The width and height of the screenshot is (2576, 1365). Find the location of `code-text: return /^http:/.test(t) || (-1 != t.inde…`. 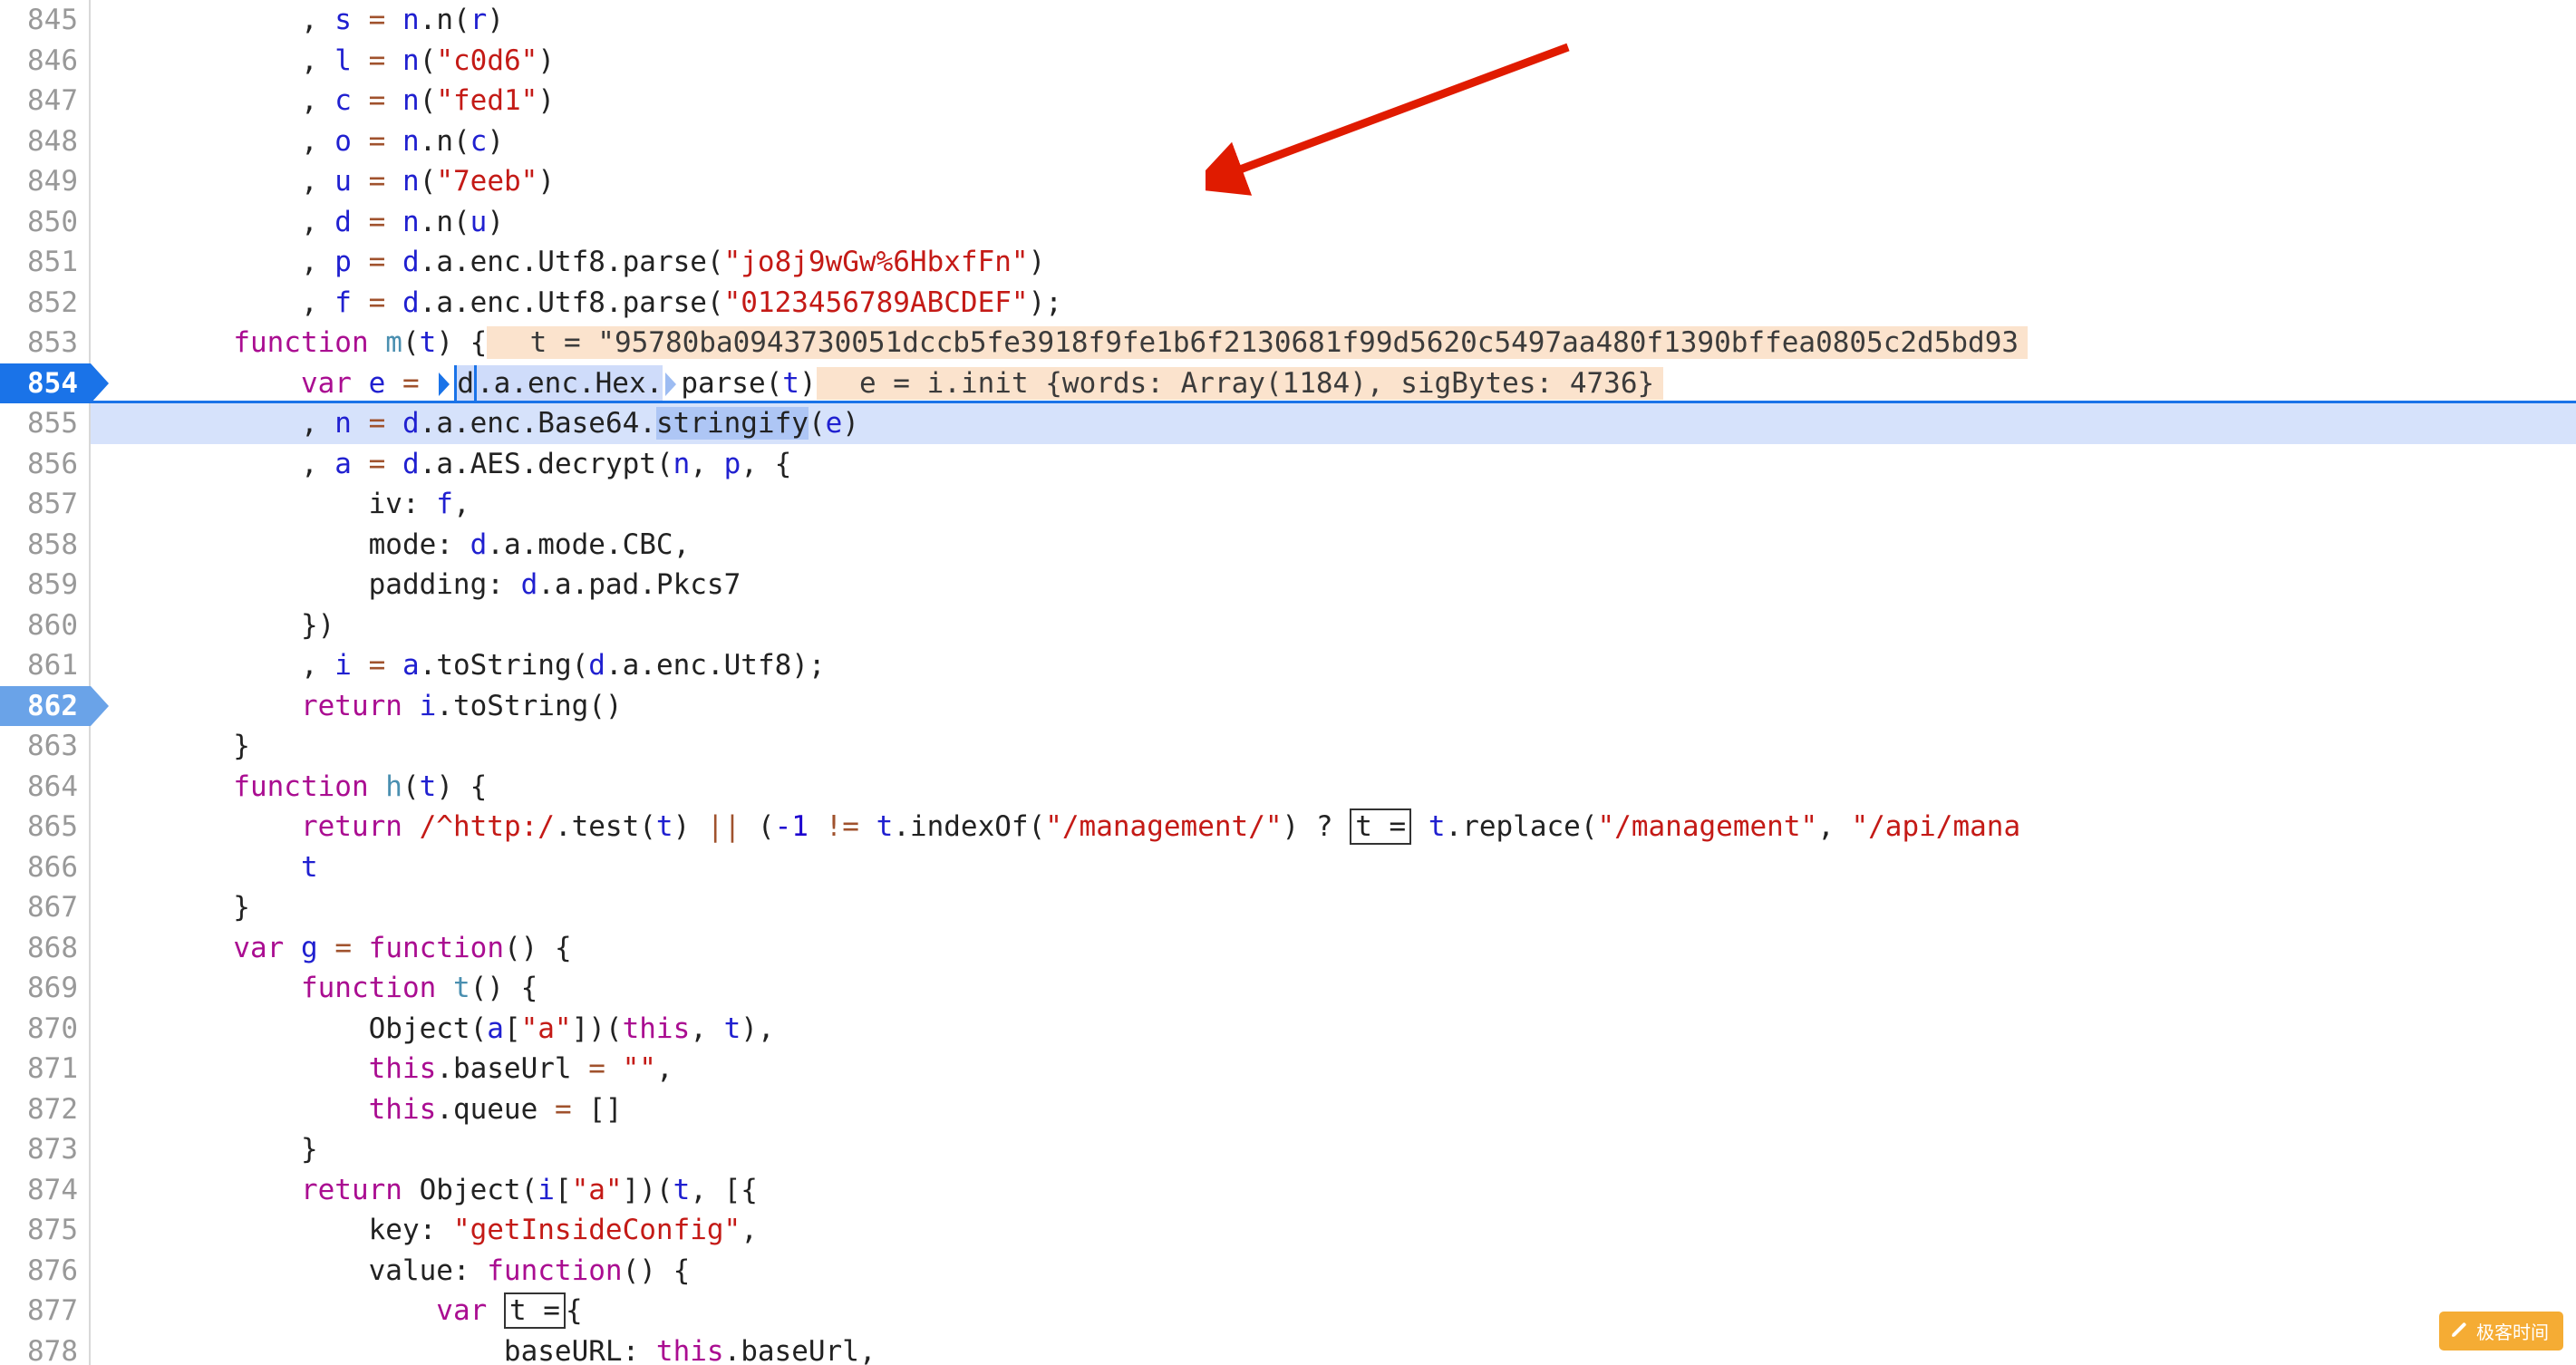

code-text: return /^http:/.test(t) || (-1 != t.inde… is located at coordinates (1333, 827).